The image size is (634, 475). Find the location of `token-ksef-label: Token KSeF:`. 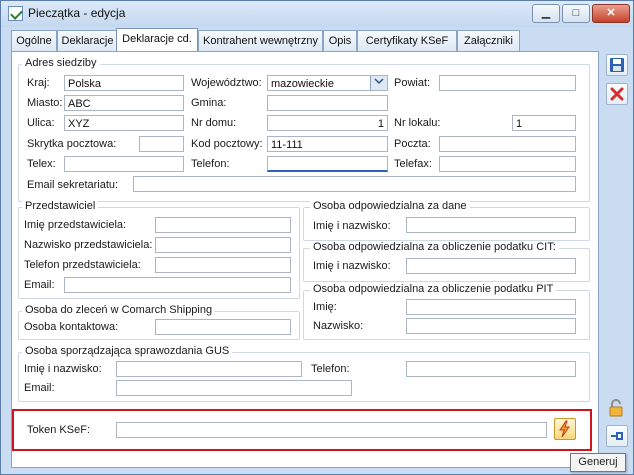

token-ksef-label: Token KSeF: is located at coordinates (58, 430).